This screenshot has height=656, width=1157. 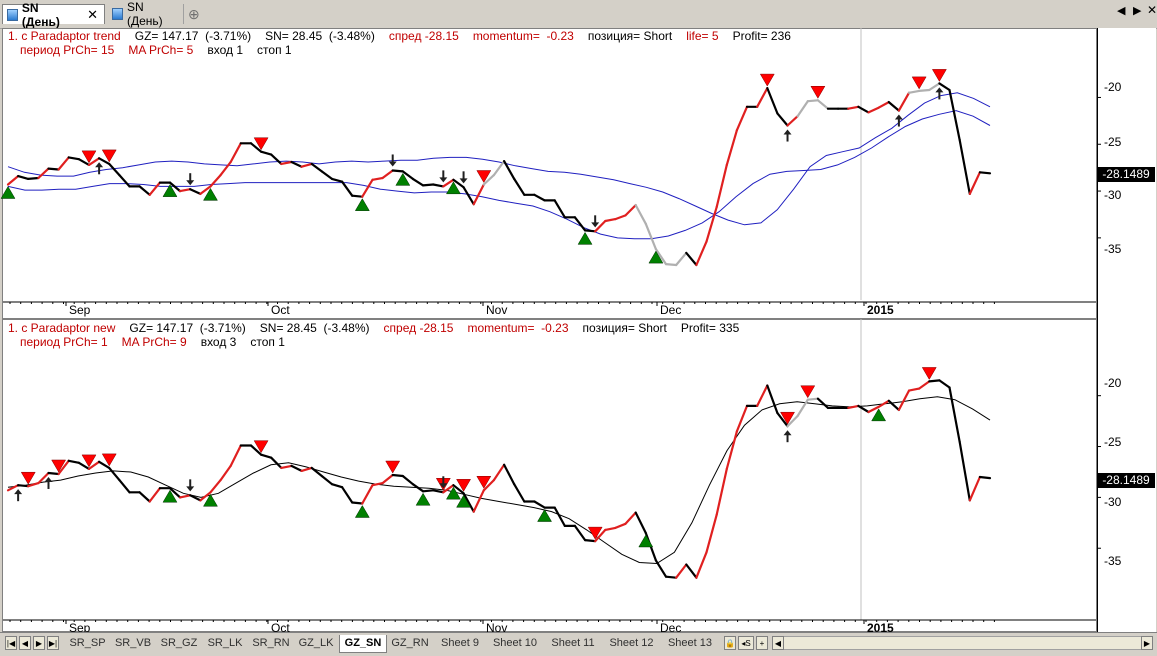 I want to click on bottom-ytick: -20, so click(x=1113, y=383).